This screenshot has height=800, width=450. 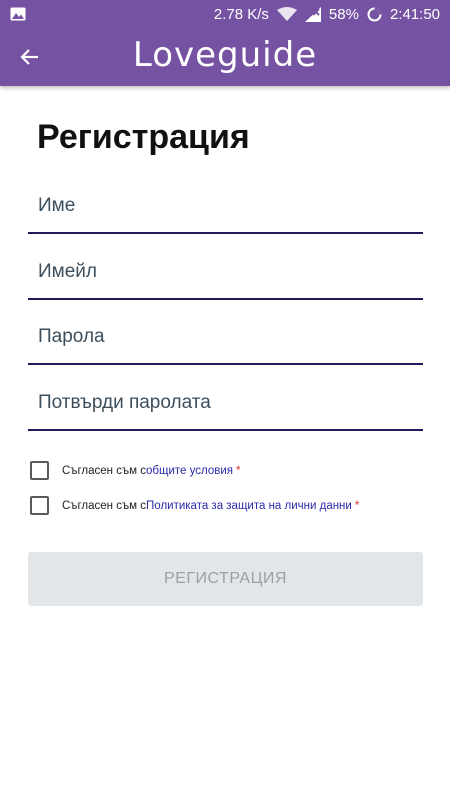 What do you see at coordinates (374, 14) in the screenshot?
I see `battery-icon` at bounding box center [374, 14].